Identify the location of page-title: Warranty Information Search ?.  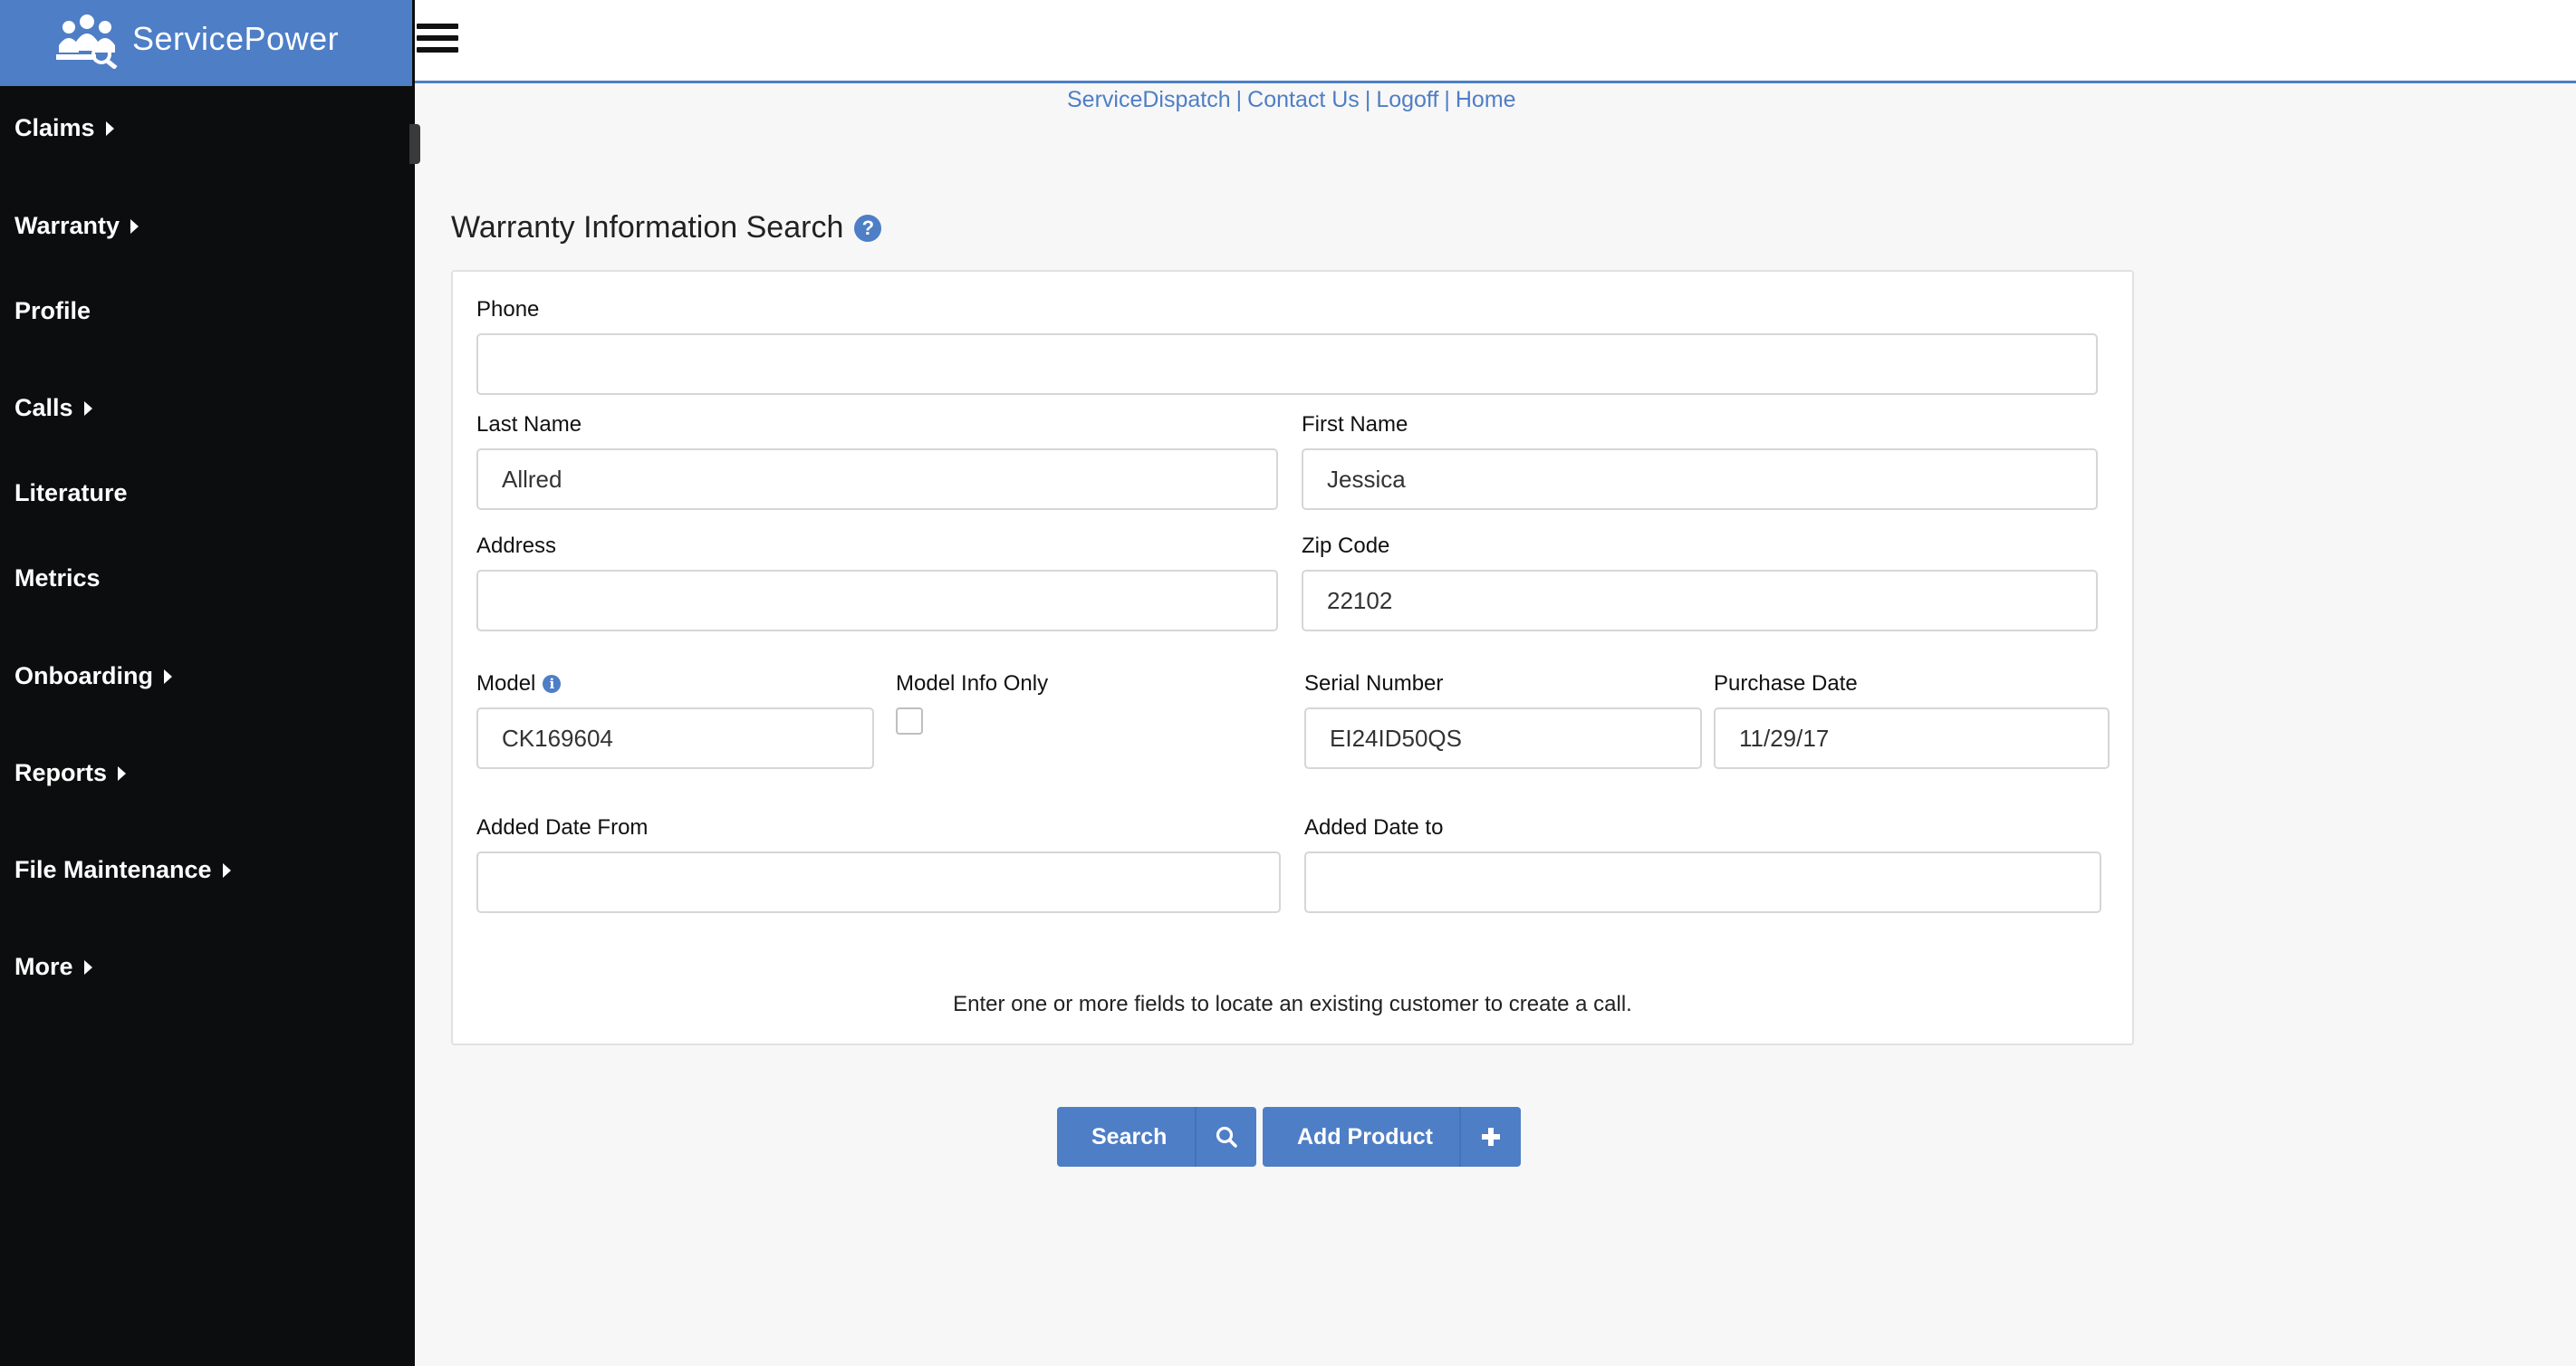
(666, 228).